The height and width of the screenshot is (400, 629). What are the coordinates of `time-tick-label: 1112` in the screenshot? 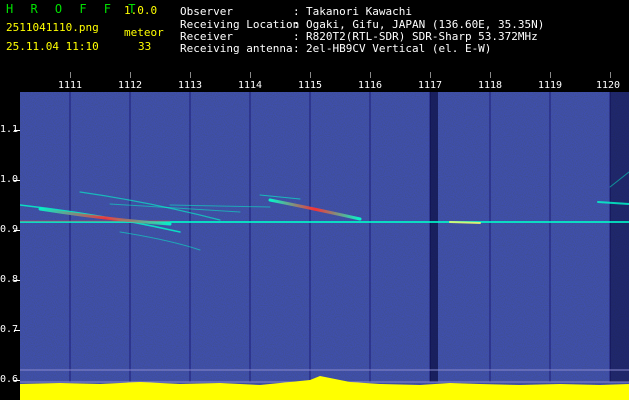 It's located at (130, 85).